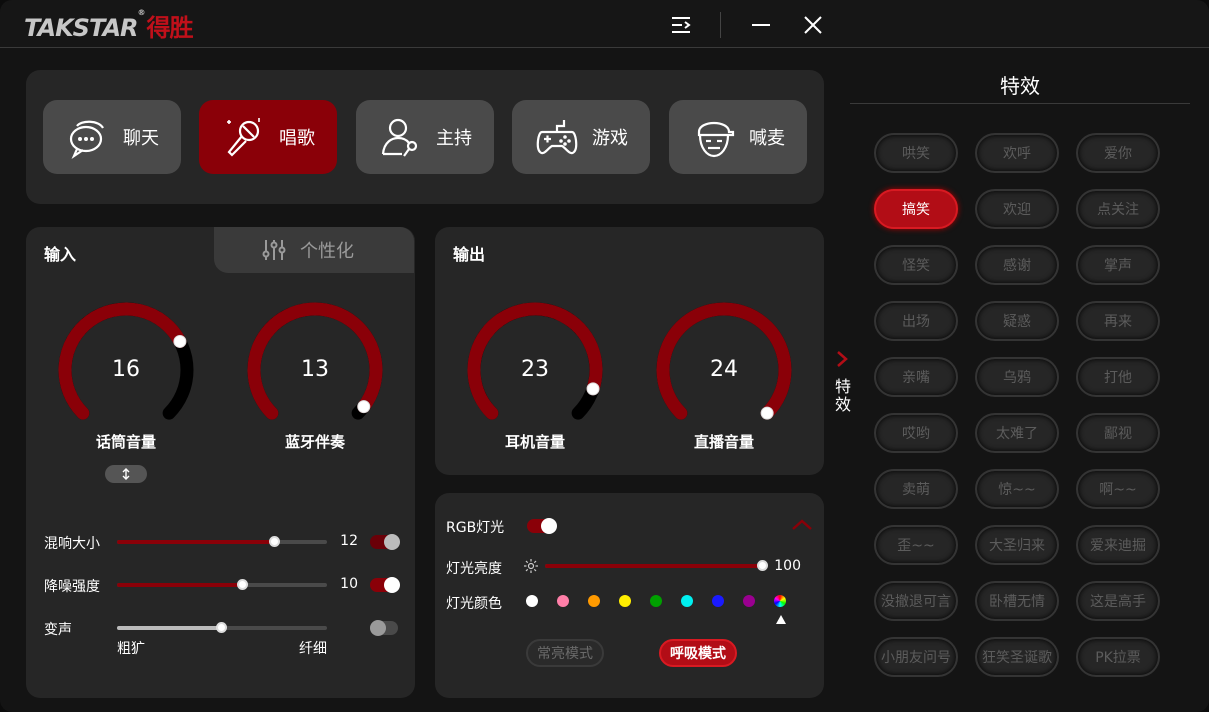 The width and height of the screenshot is (1209, 712). Describe the element at coordinates (349, 541) in the screenshot. I see `reverb-value: 12` at that location.